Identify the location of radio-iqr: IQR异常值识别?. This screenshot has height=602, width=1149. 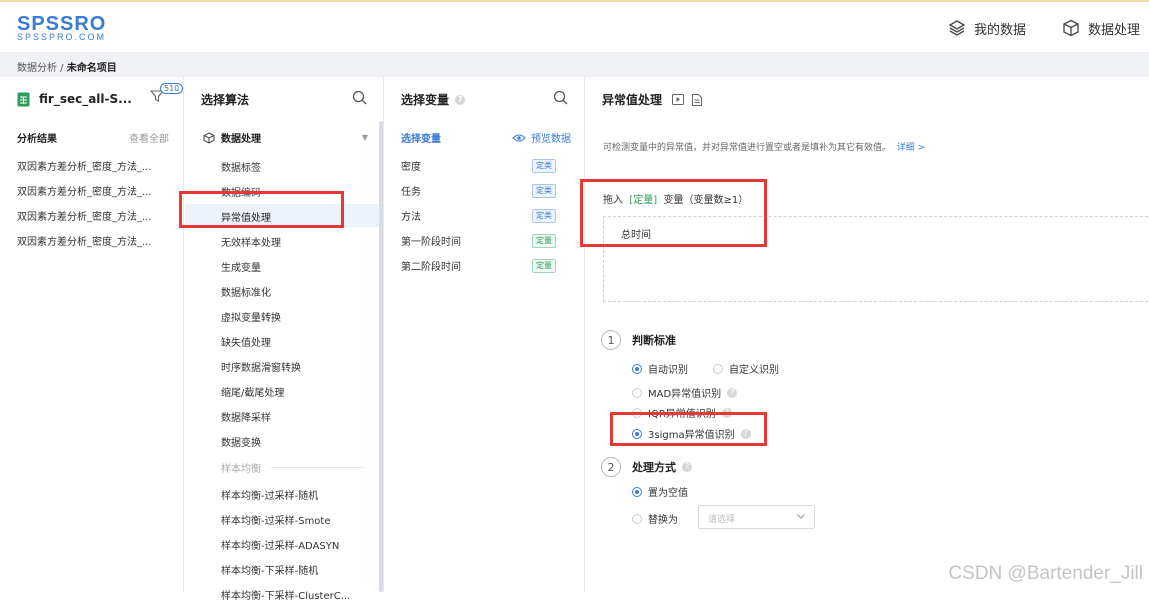
(682, 412).